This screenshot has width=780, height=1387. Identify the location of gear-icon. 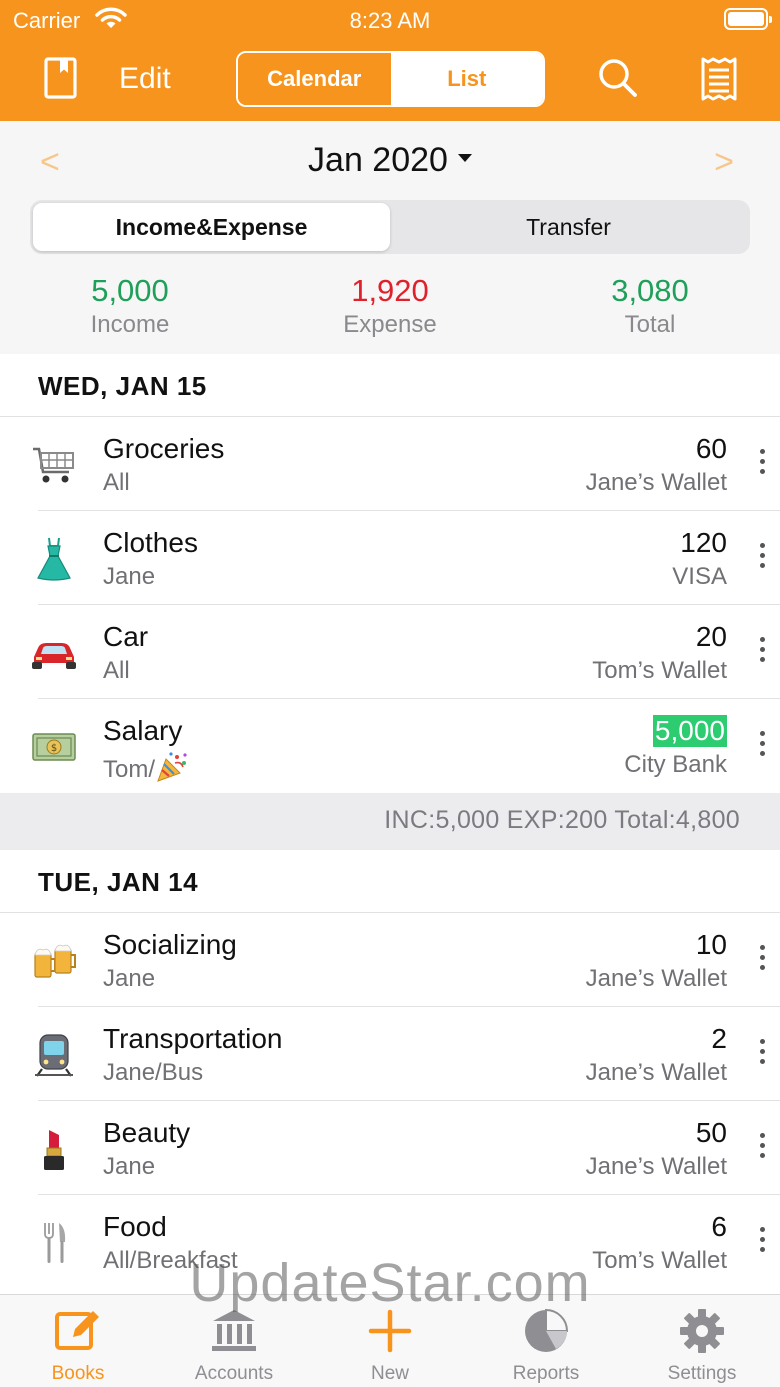
(702, 1331).